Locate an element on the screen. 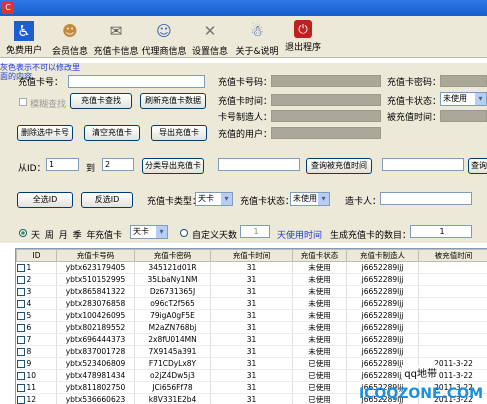 This screenshot has width=487, height=404. query-more-button: 查询 is located at coordinates (477, 166).